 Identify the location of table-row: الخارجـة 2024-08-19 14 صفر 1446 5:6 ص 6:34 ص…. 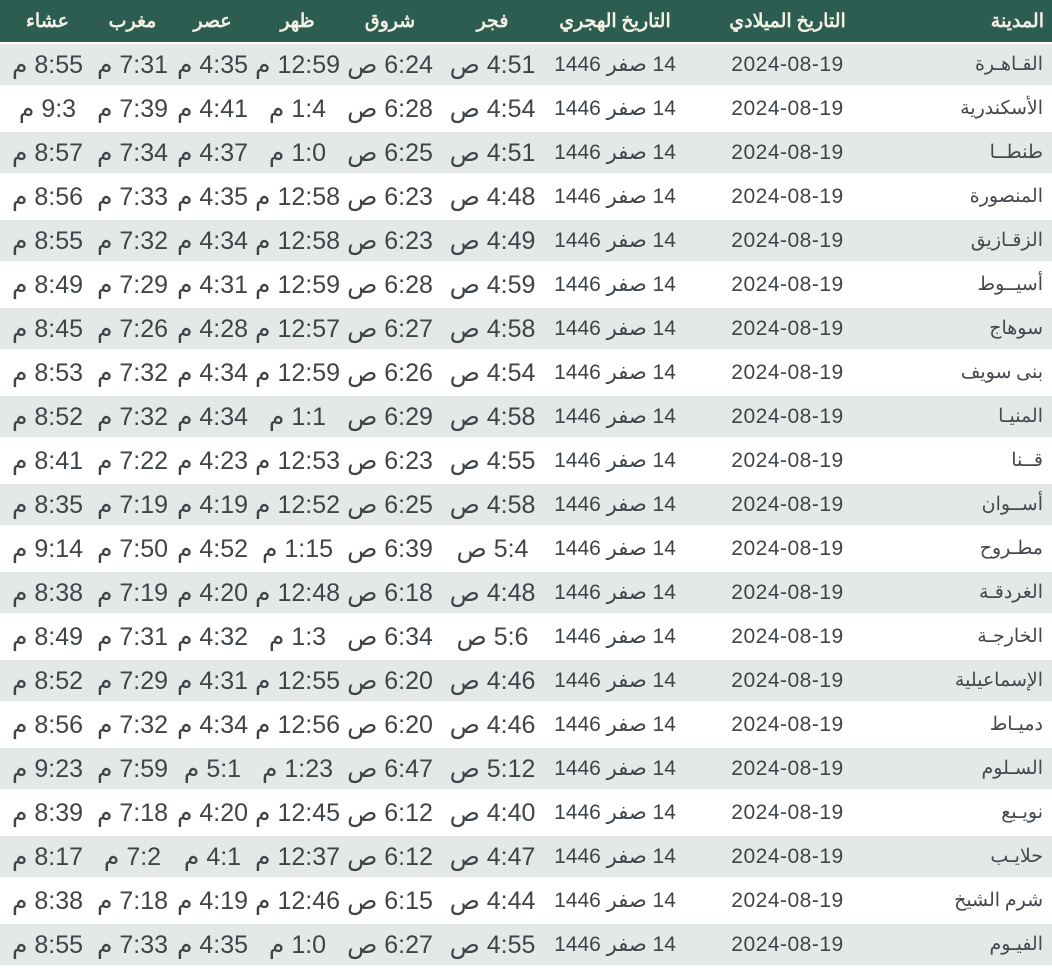
(526, 638).